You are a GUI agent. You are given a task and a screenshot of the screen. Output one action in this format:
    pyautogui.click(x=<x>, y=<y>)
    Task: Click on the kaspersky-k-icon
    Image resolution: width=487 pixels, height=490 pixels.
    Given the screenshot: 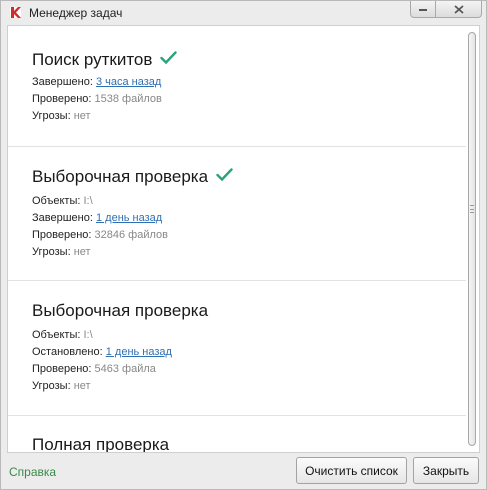 What is the action you would take?
    pyautogui.click(x=15, y=12)
    